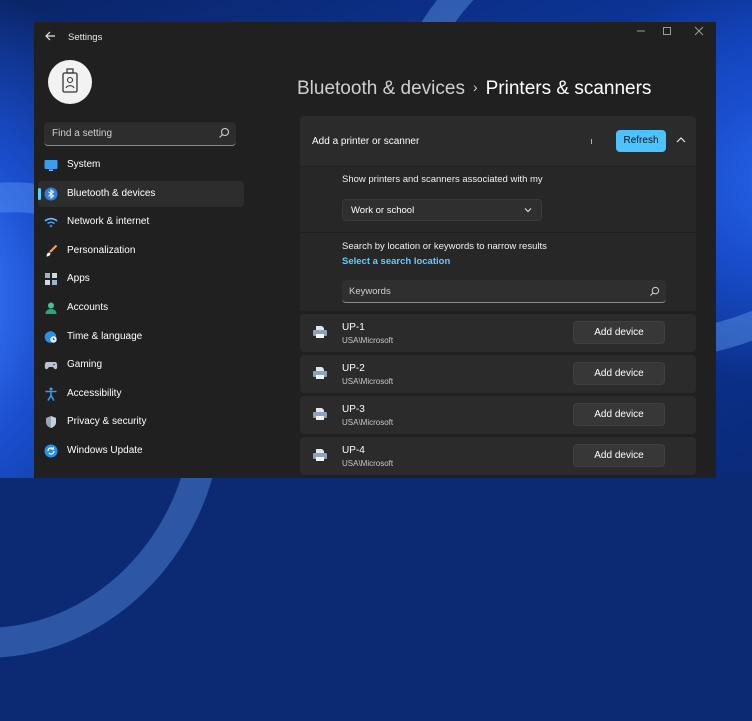 The width and height of the screenshot is (752, 721). Describe the element at coordinates (442, 210) in the screenshot. I see `association-dropdown: Work or school` at that location.